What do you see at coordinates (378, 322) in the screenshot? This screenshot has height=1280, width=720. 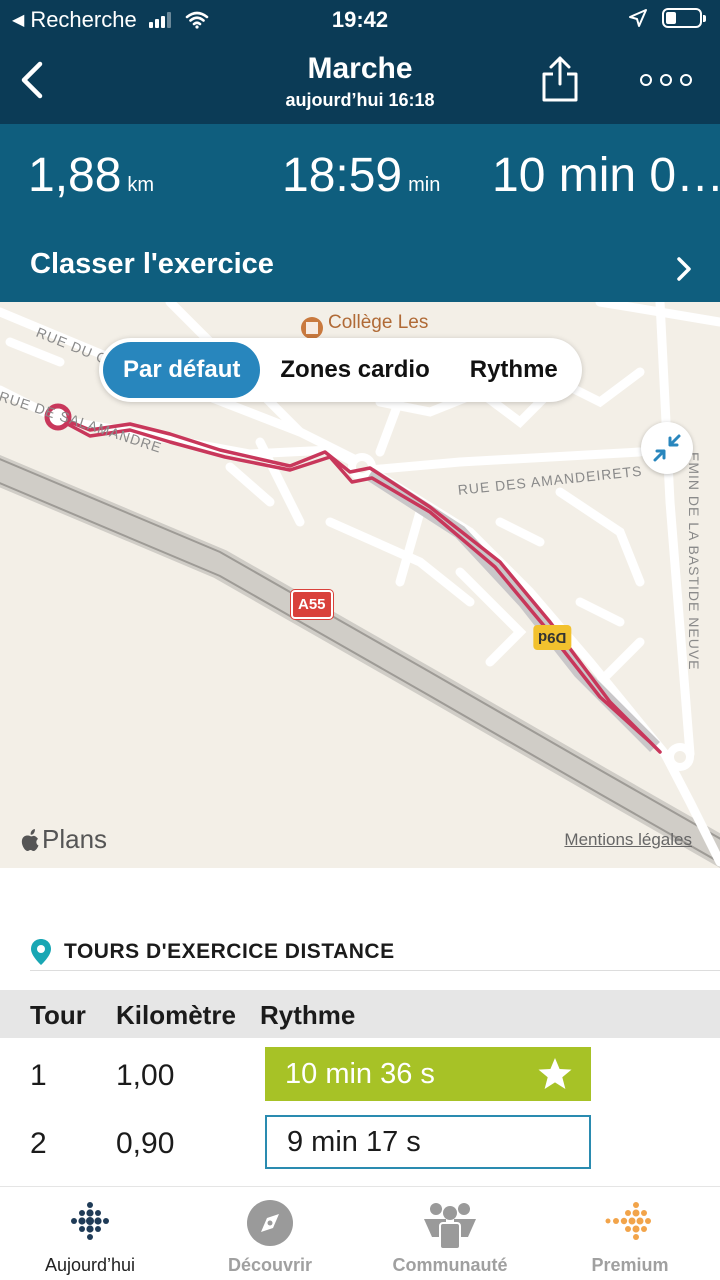 I see `map-label-college: Collège Les` at bounding box center [378, 322].